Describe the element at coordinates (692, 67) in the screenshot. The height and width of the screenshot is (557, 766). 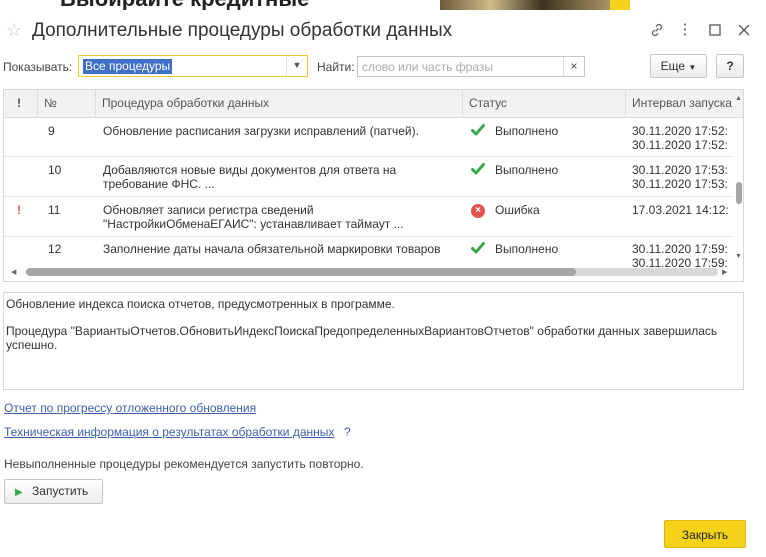
I see `dropdown-arrow-icon: ▼` at that location.